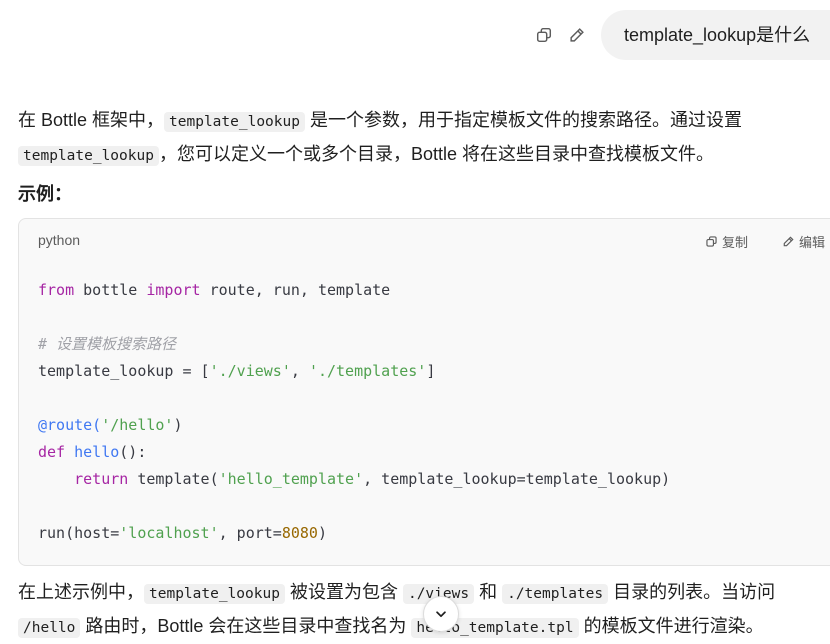  I want to click on code-number: 8080, so click(299, 533).